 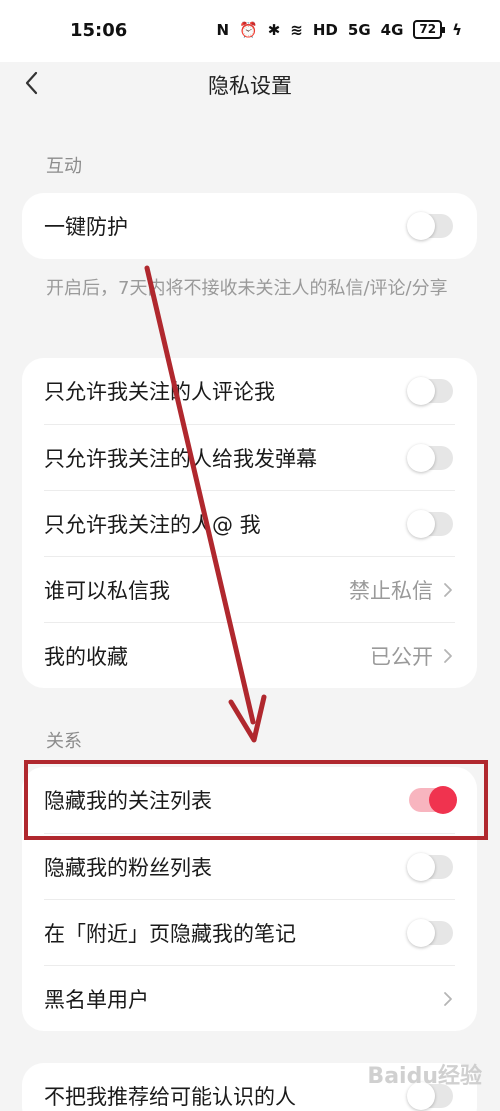 What do you see at coordinates (424, 1076) in the screenshot?
I see `watermark-logo: Baidu经验` at bounding box center [424, 1076].